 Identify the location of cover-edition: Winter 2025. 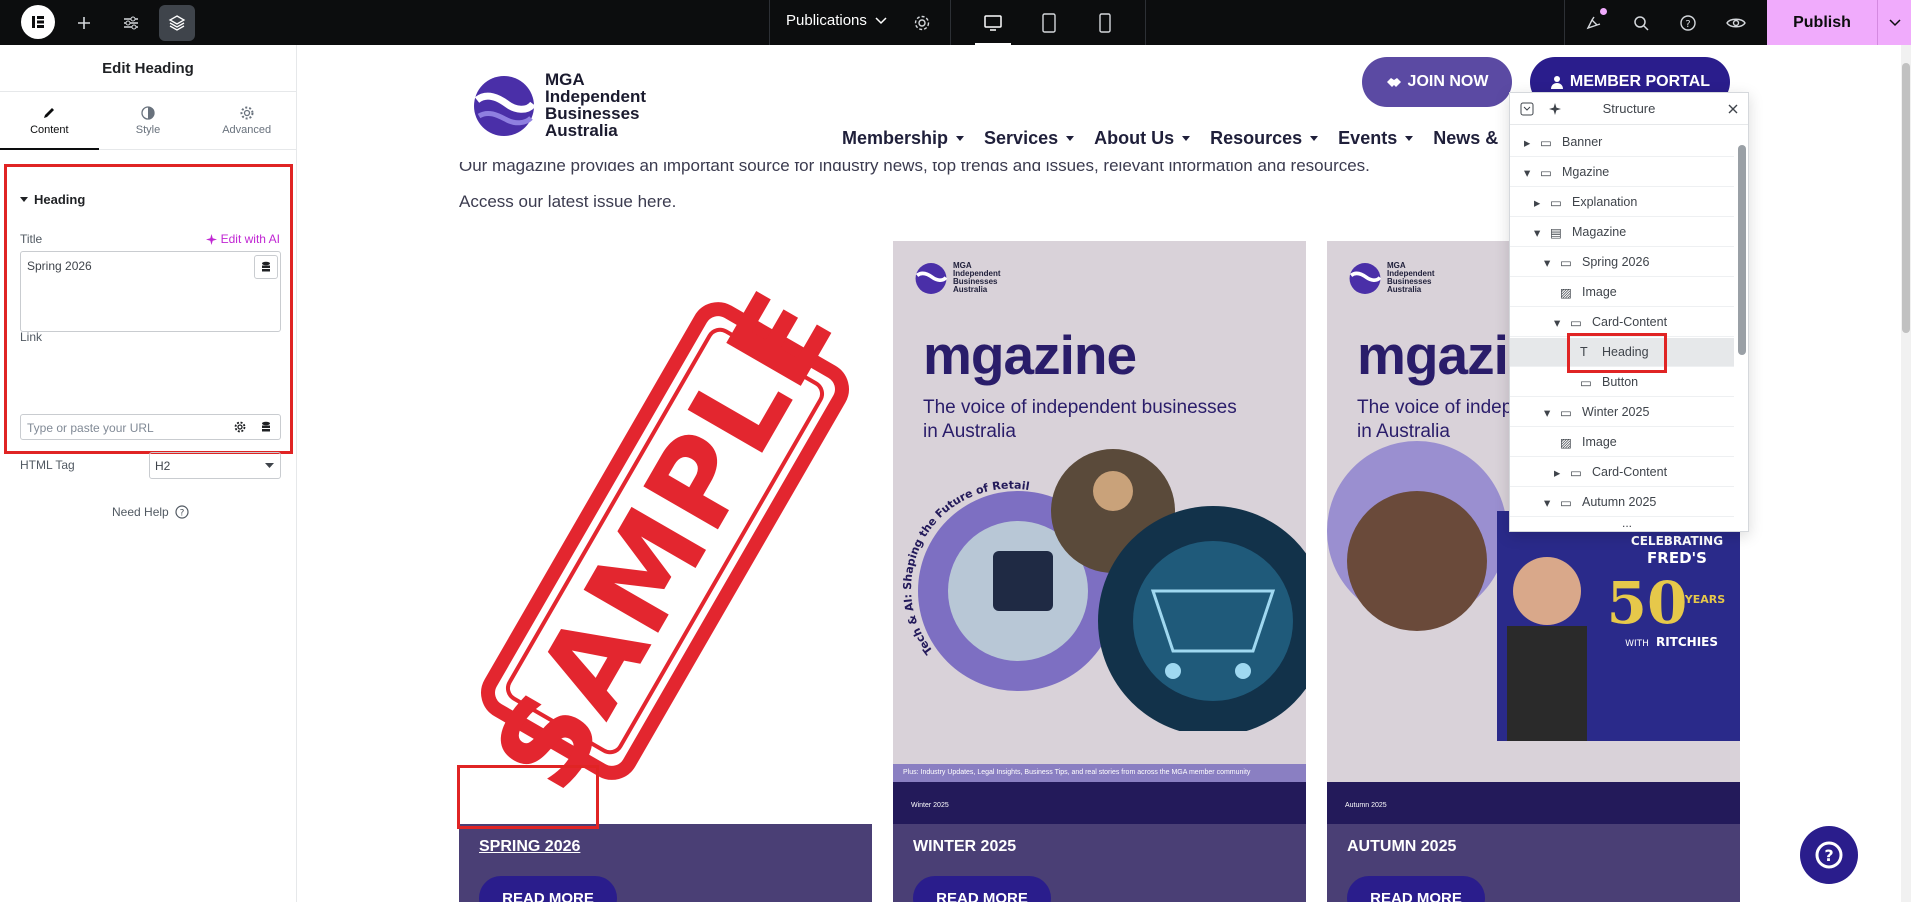
(930, 805).